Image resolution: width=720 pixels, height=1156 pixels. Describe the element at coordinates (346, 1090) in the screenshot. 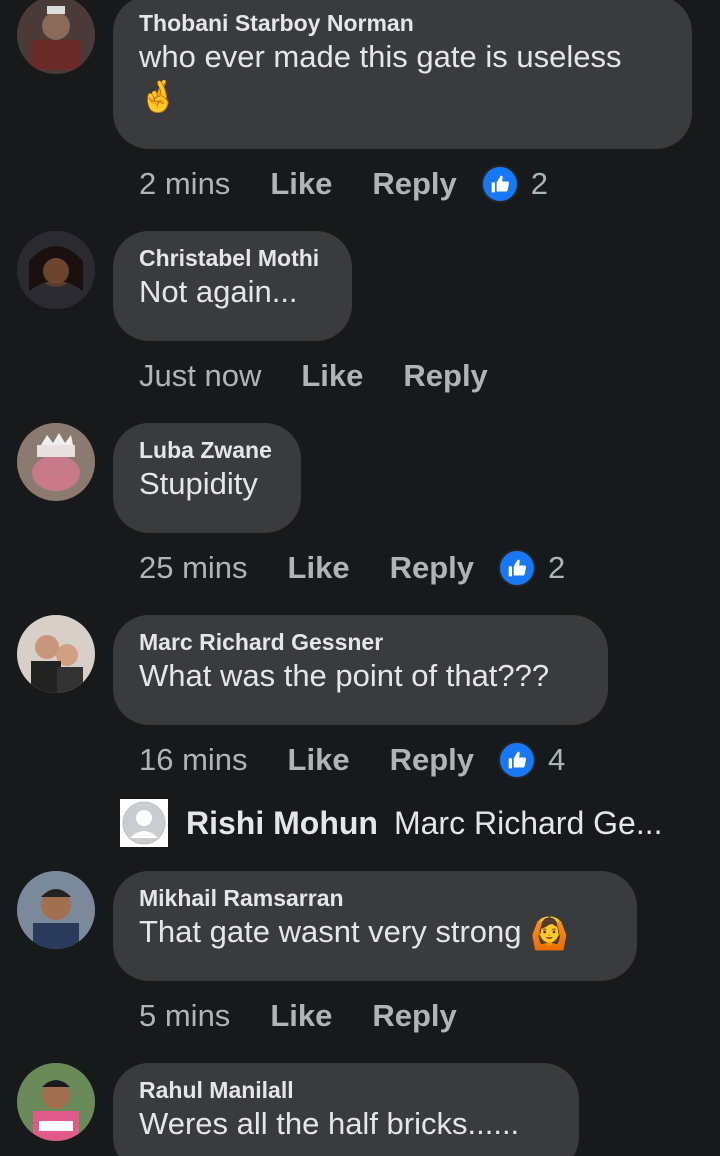

I see `comment-author: Rahul Manilall` at that location.